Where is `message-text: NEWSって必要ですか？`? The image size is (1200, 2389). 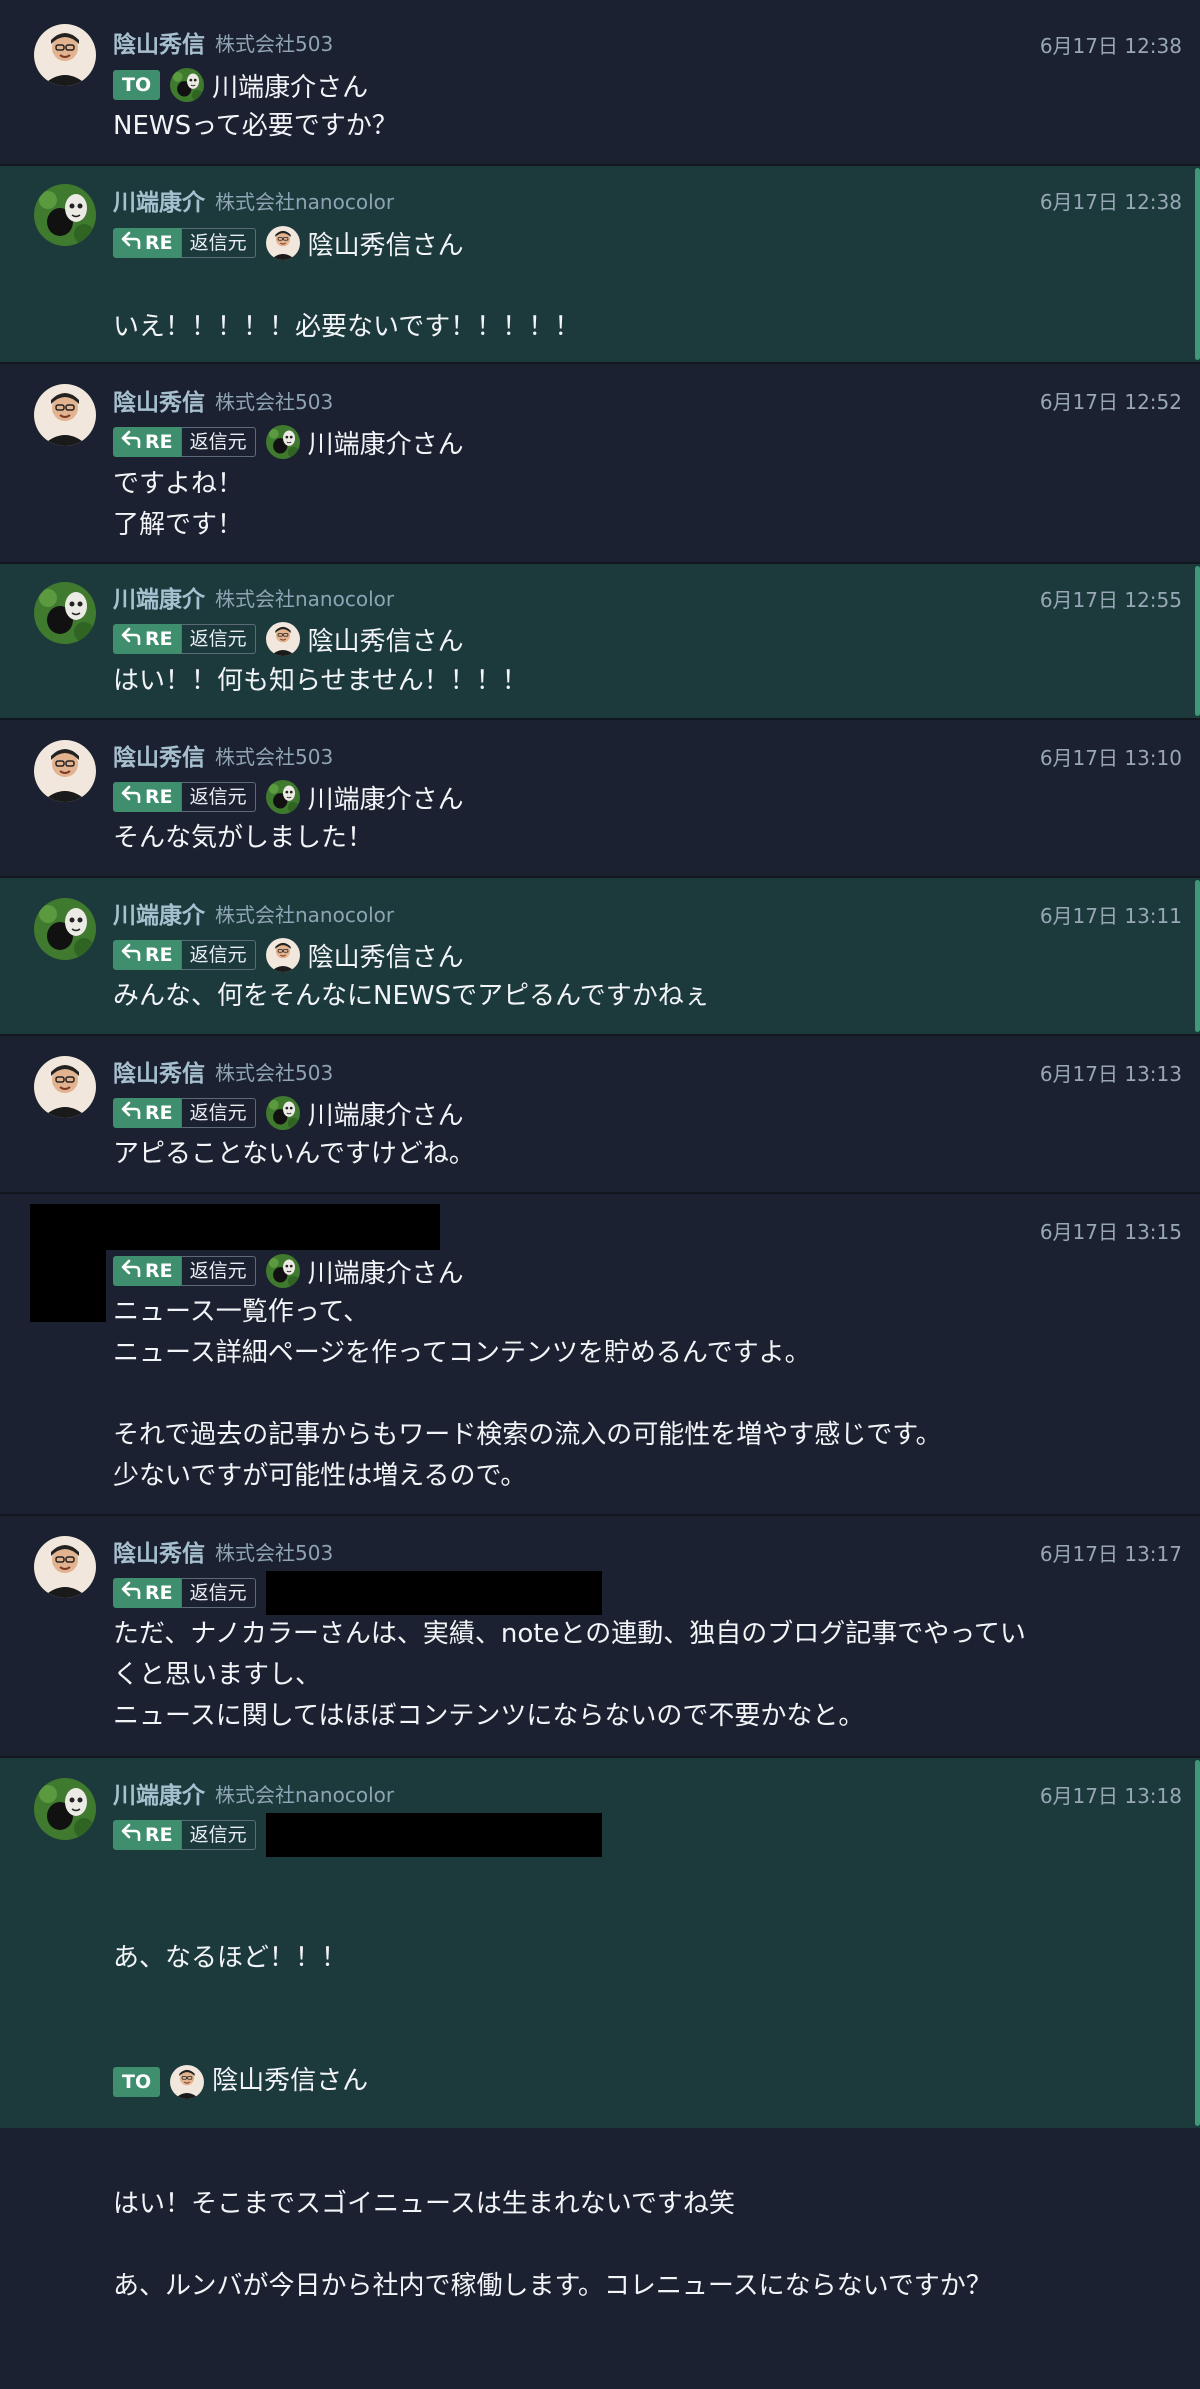 message-text: NEWSって必要ですか？ is located at coordinates (255, 126).